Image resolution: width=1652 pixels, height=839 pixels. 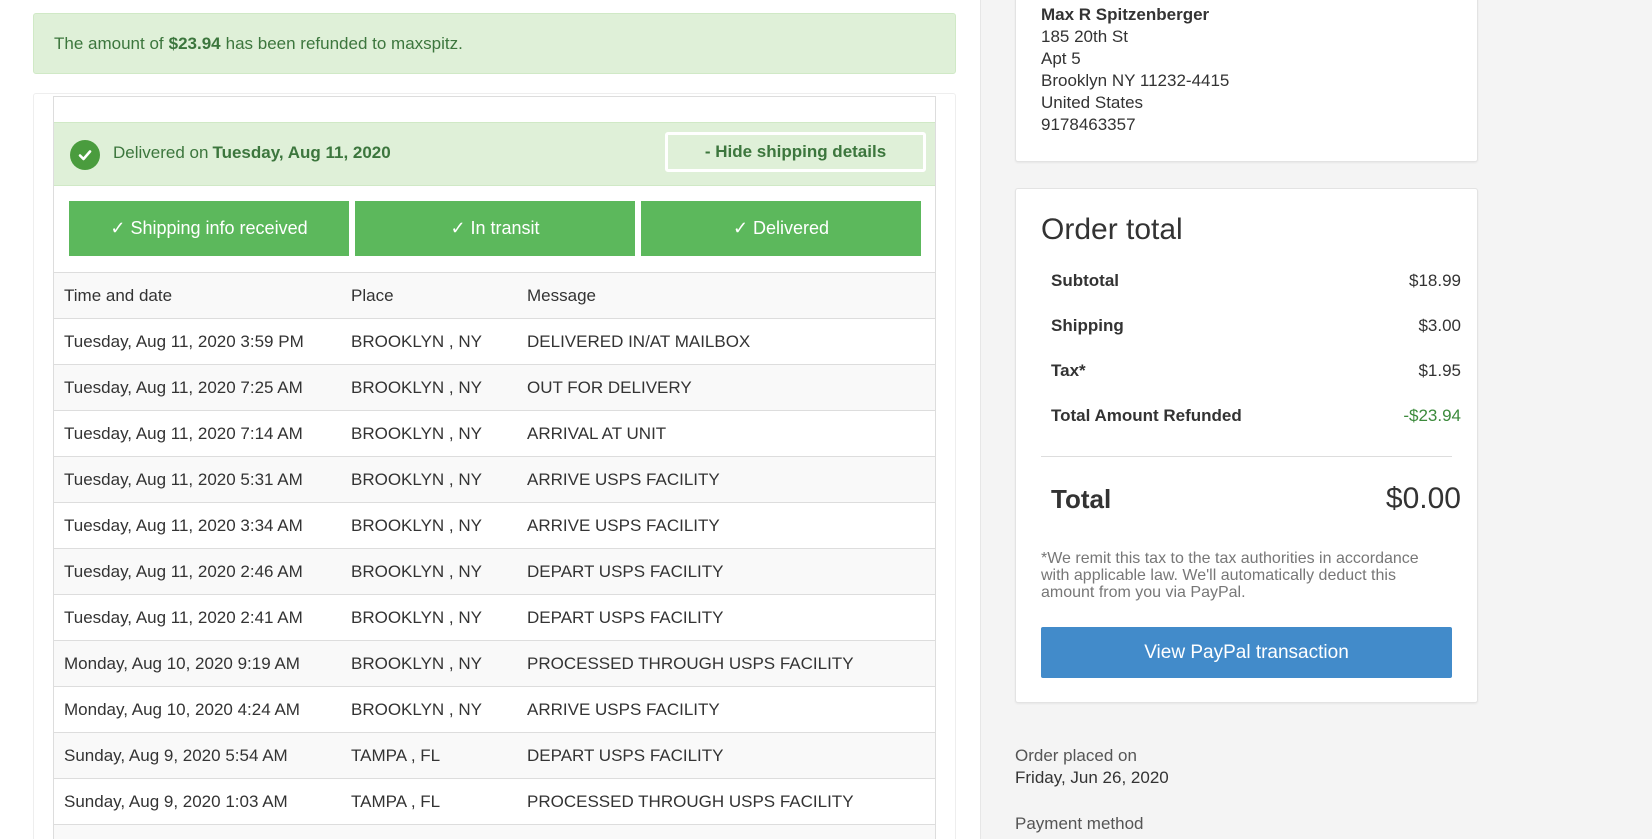 What do you see at coordinates (1432, 415) in the screenshot?
I see `refunded-value: -$23.94` at bounding box center [1432, 415].